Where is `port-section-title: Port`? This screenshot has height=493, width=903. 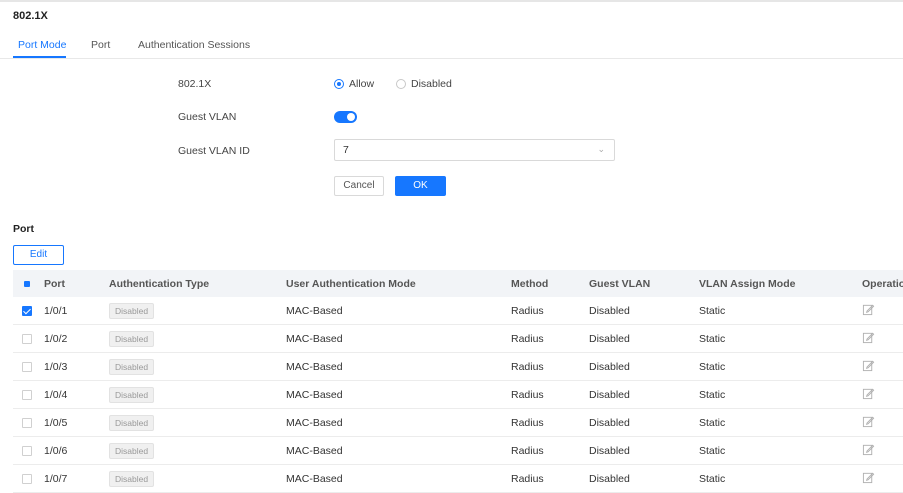 port-section-title: Port is located at coordinates (23, 229).